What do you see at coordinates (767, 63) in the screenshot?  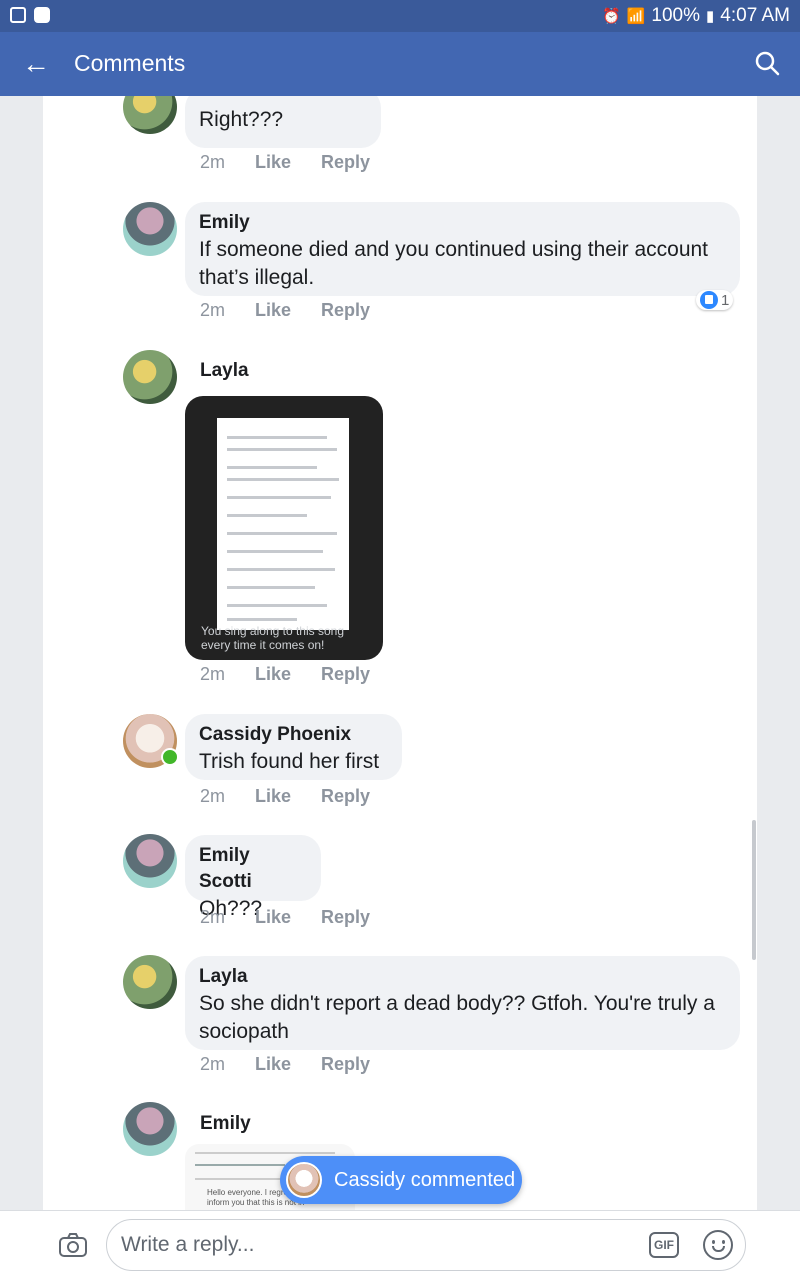 I see `search-icon` at bounding box center [767, 63].